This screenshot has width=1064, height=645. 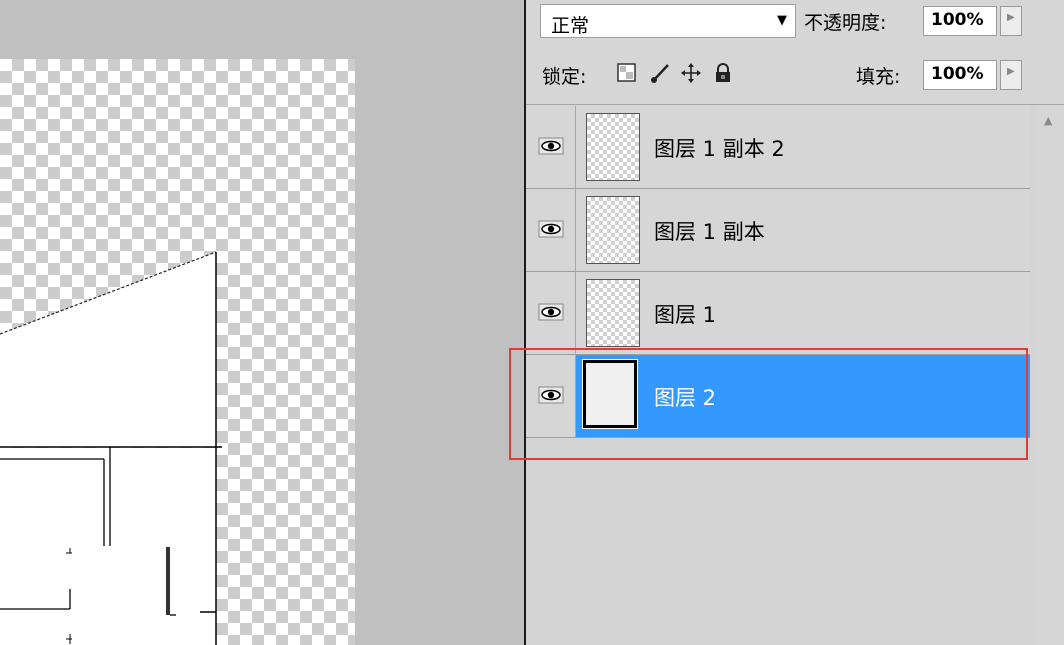 I want to click on lock-transparent-pixels-icon, so click(x=627, y=73).